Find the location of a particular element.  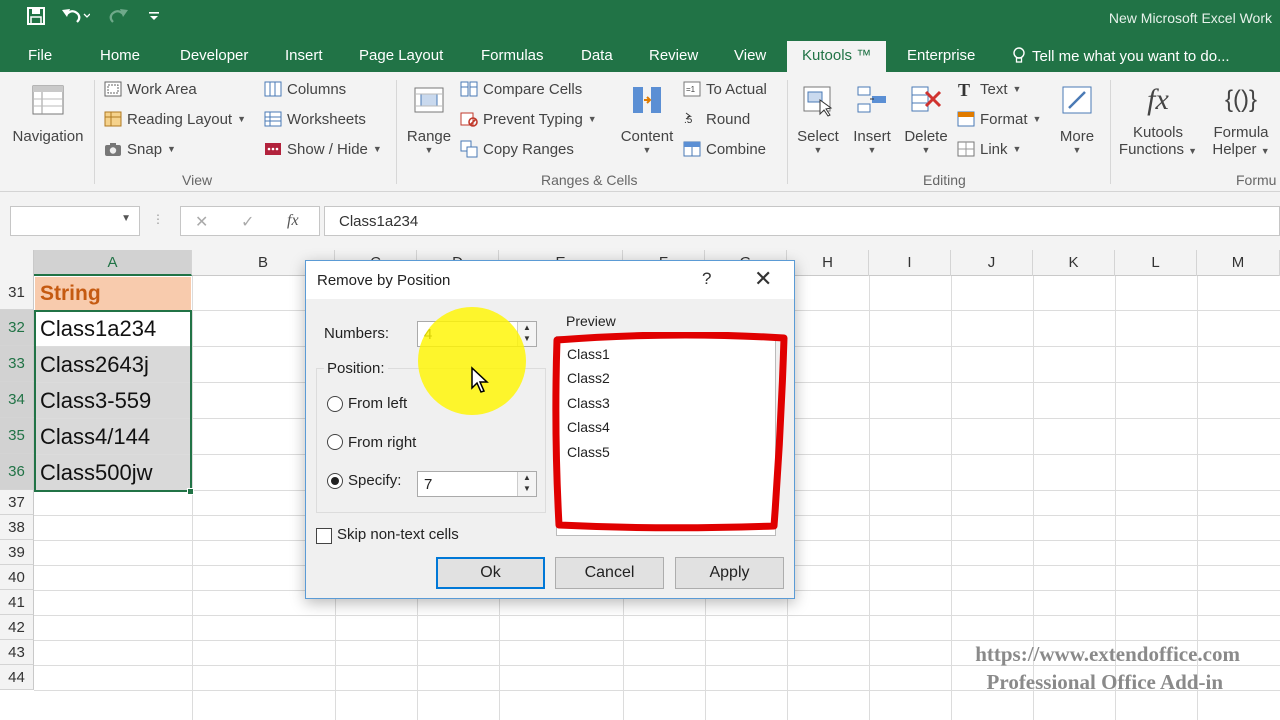

help-icon: ? is located at coordinates (706, 279).